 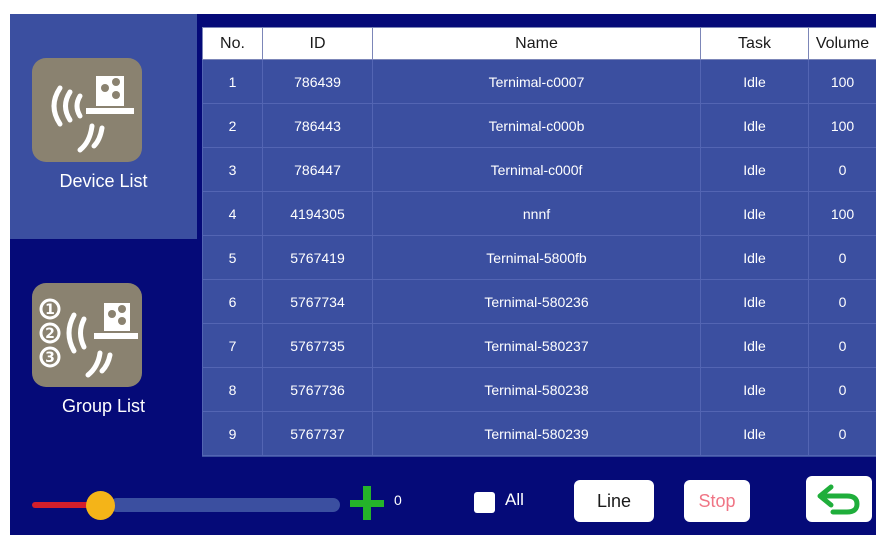 What do you see at coordinates (225, 505) in the screenshot?
I see `volume-slider-track` at bounding box center [225, 505].